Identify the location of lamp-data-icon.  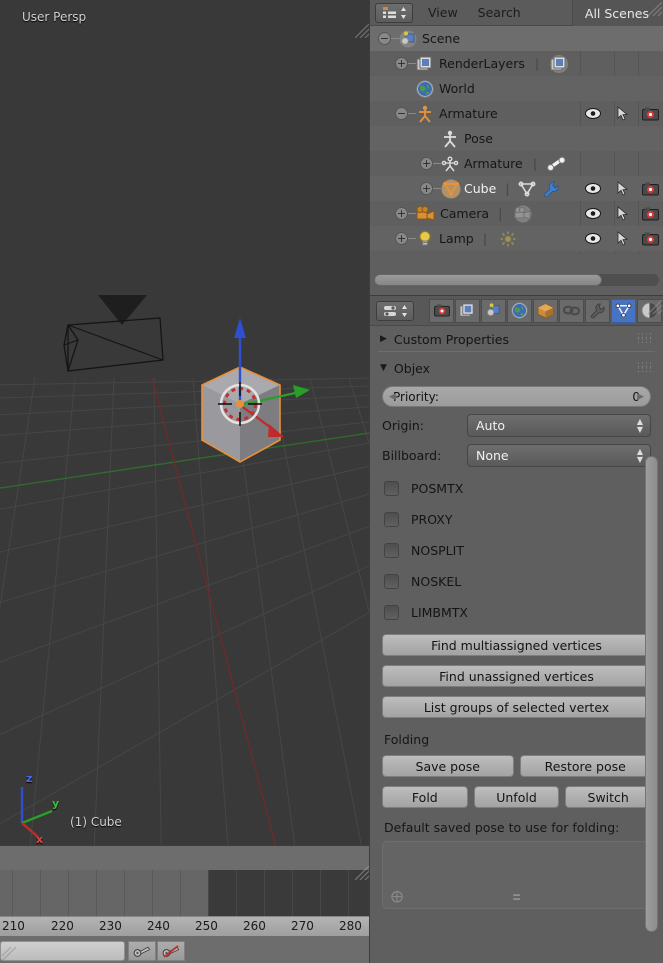
(508, 239).